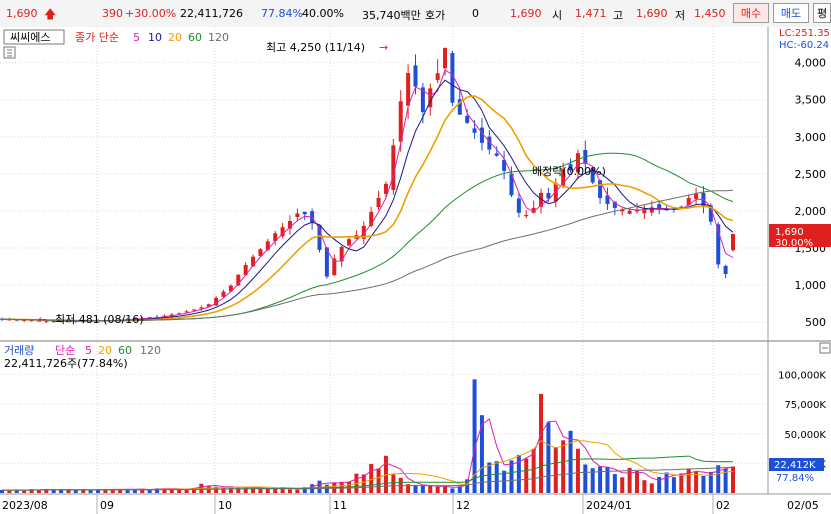 This screenshot has height=514, width=831. Describe the element at coordinates (804, 33) in the screenshot. I see `lc-indicator: LC:251.35` at that location.